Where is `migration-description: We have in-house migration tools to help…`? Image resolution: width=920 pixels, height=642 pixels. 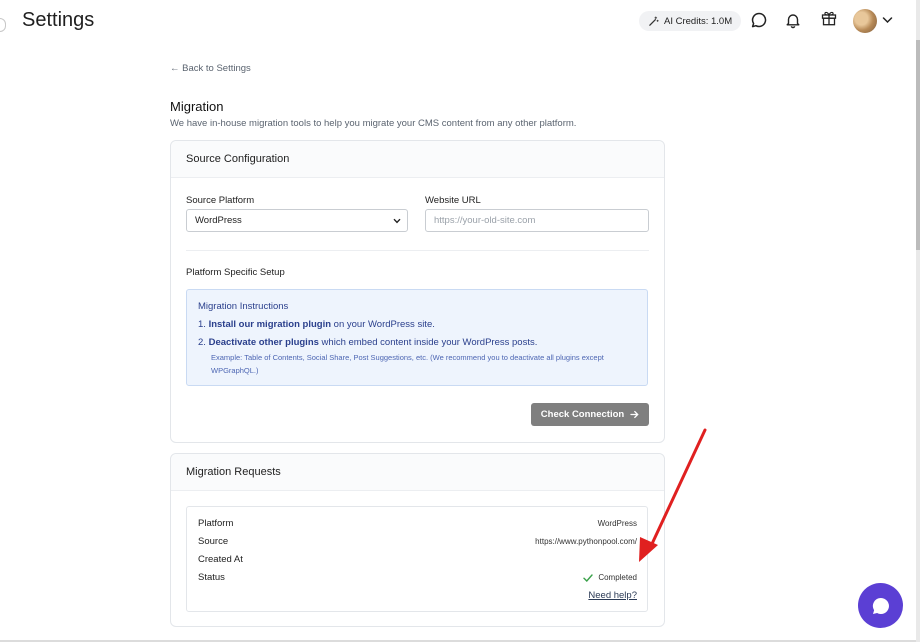
migration-description: We have in-house migration tools to help… is located at coordinates (373, 123).